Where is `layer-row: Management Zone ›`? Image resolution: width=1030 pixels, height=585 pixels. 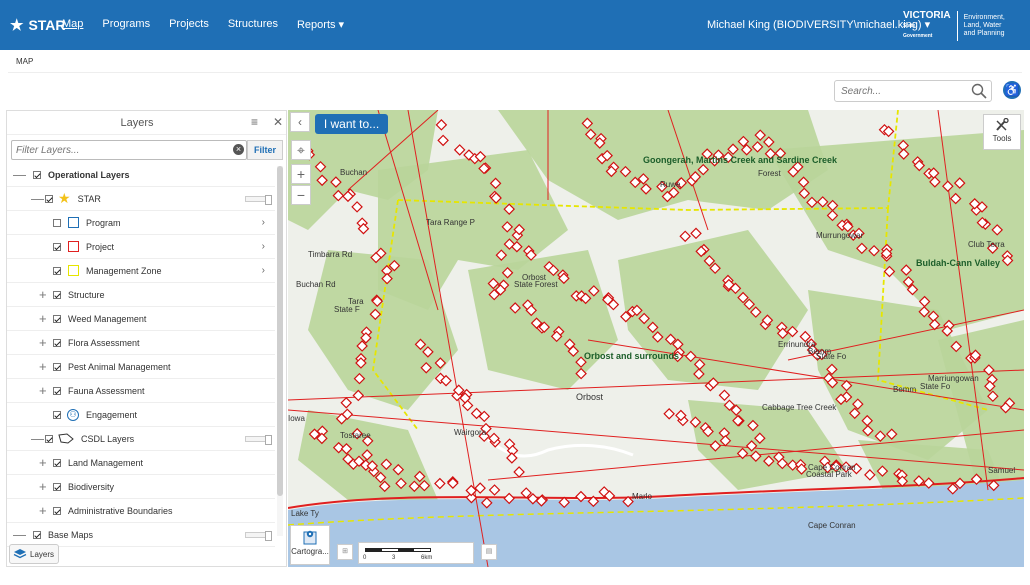
layer-row: Management Zone › is located at coordinates (141, 271).